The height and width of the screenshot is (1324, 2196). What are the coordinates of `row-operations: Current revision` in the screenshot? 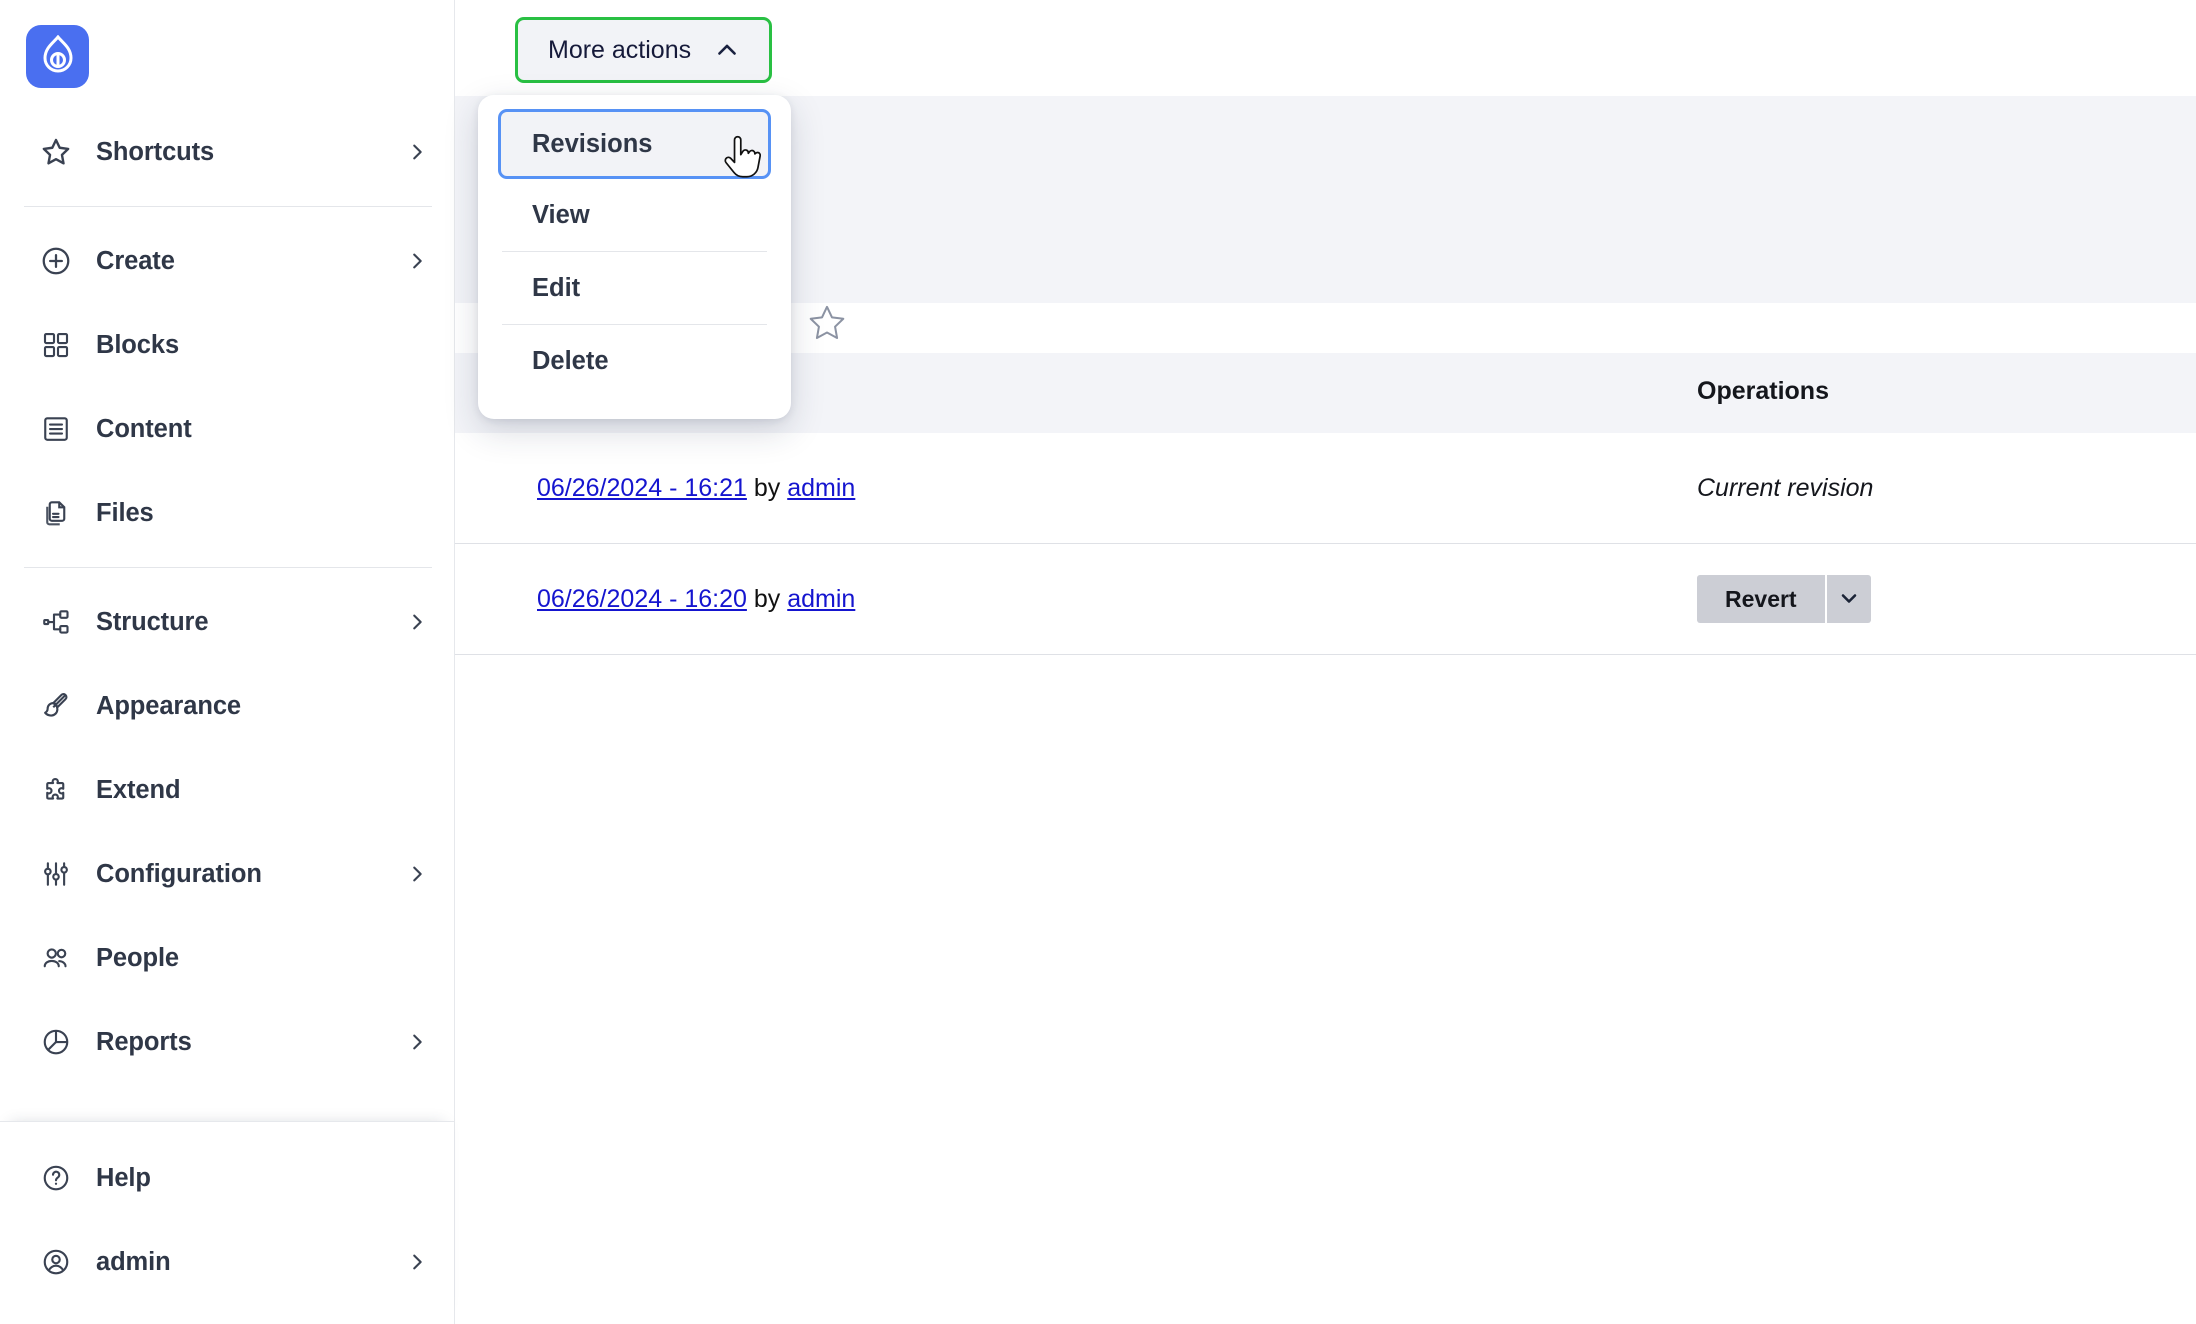 It's located at (1785, 488).